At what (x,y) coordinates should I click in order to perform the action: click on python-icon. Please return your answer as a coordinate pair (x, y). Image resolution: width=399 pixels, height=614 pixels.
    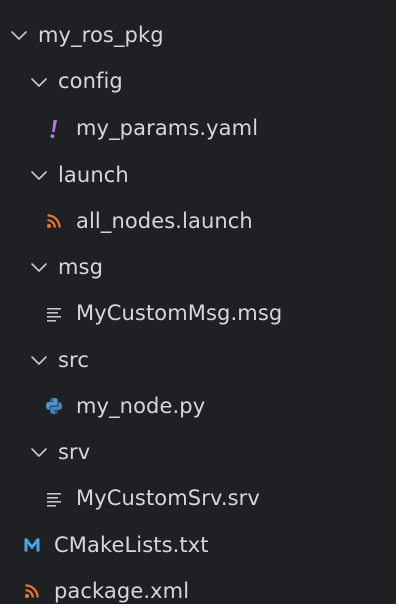
    Looking at the image, I should click on (54, 406).